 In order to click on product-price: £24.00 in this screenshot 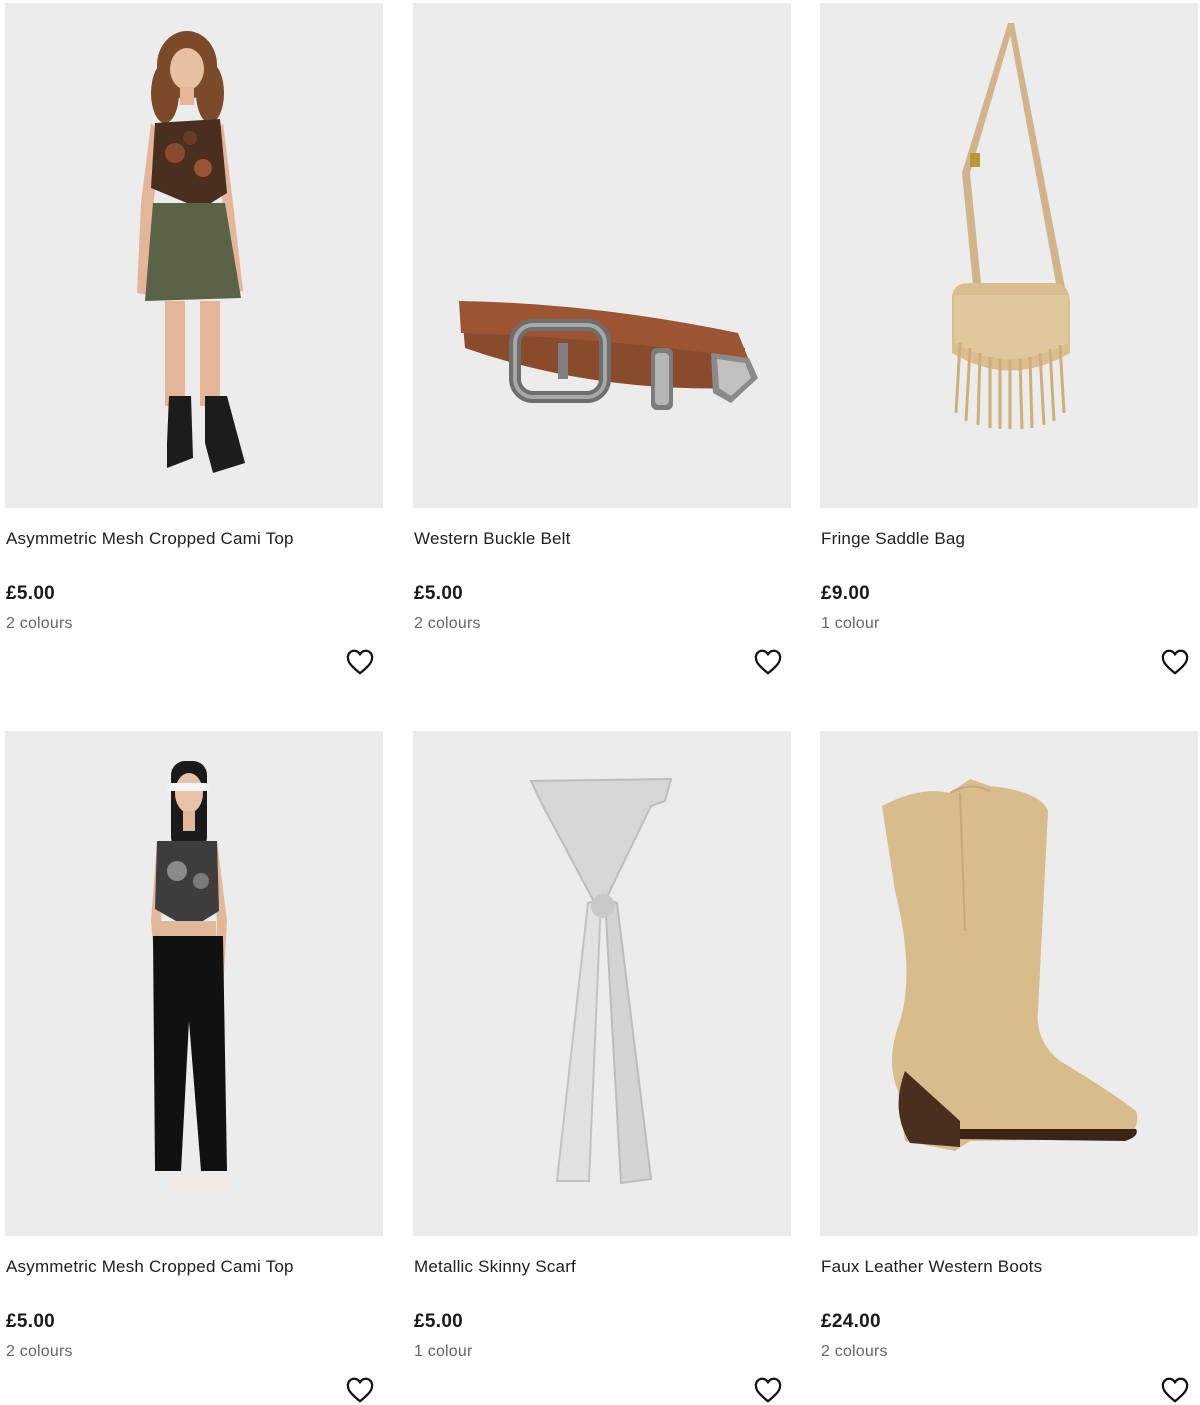, I will do `click(851, 1321)`.